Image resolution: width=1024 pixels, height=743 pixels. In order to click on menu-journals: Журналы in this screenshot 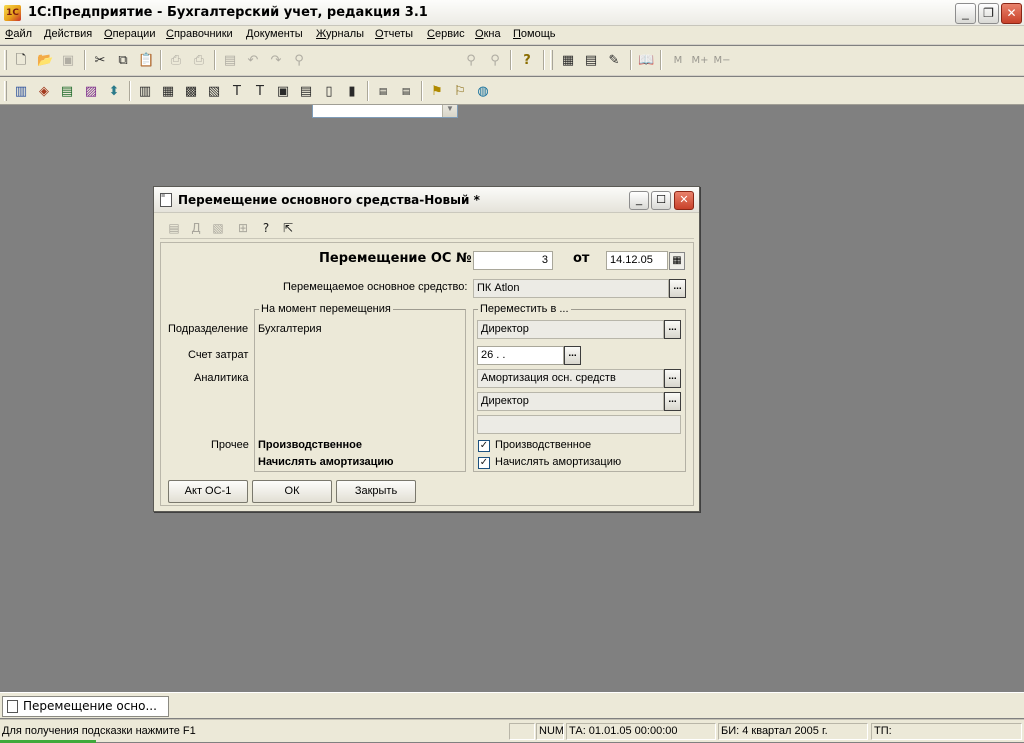, I will do `click(340, 34)`.